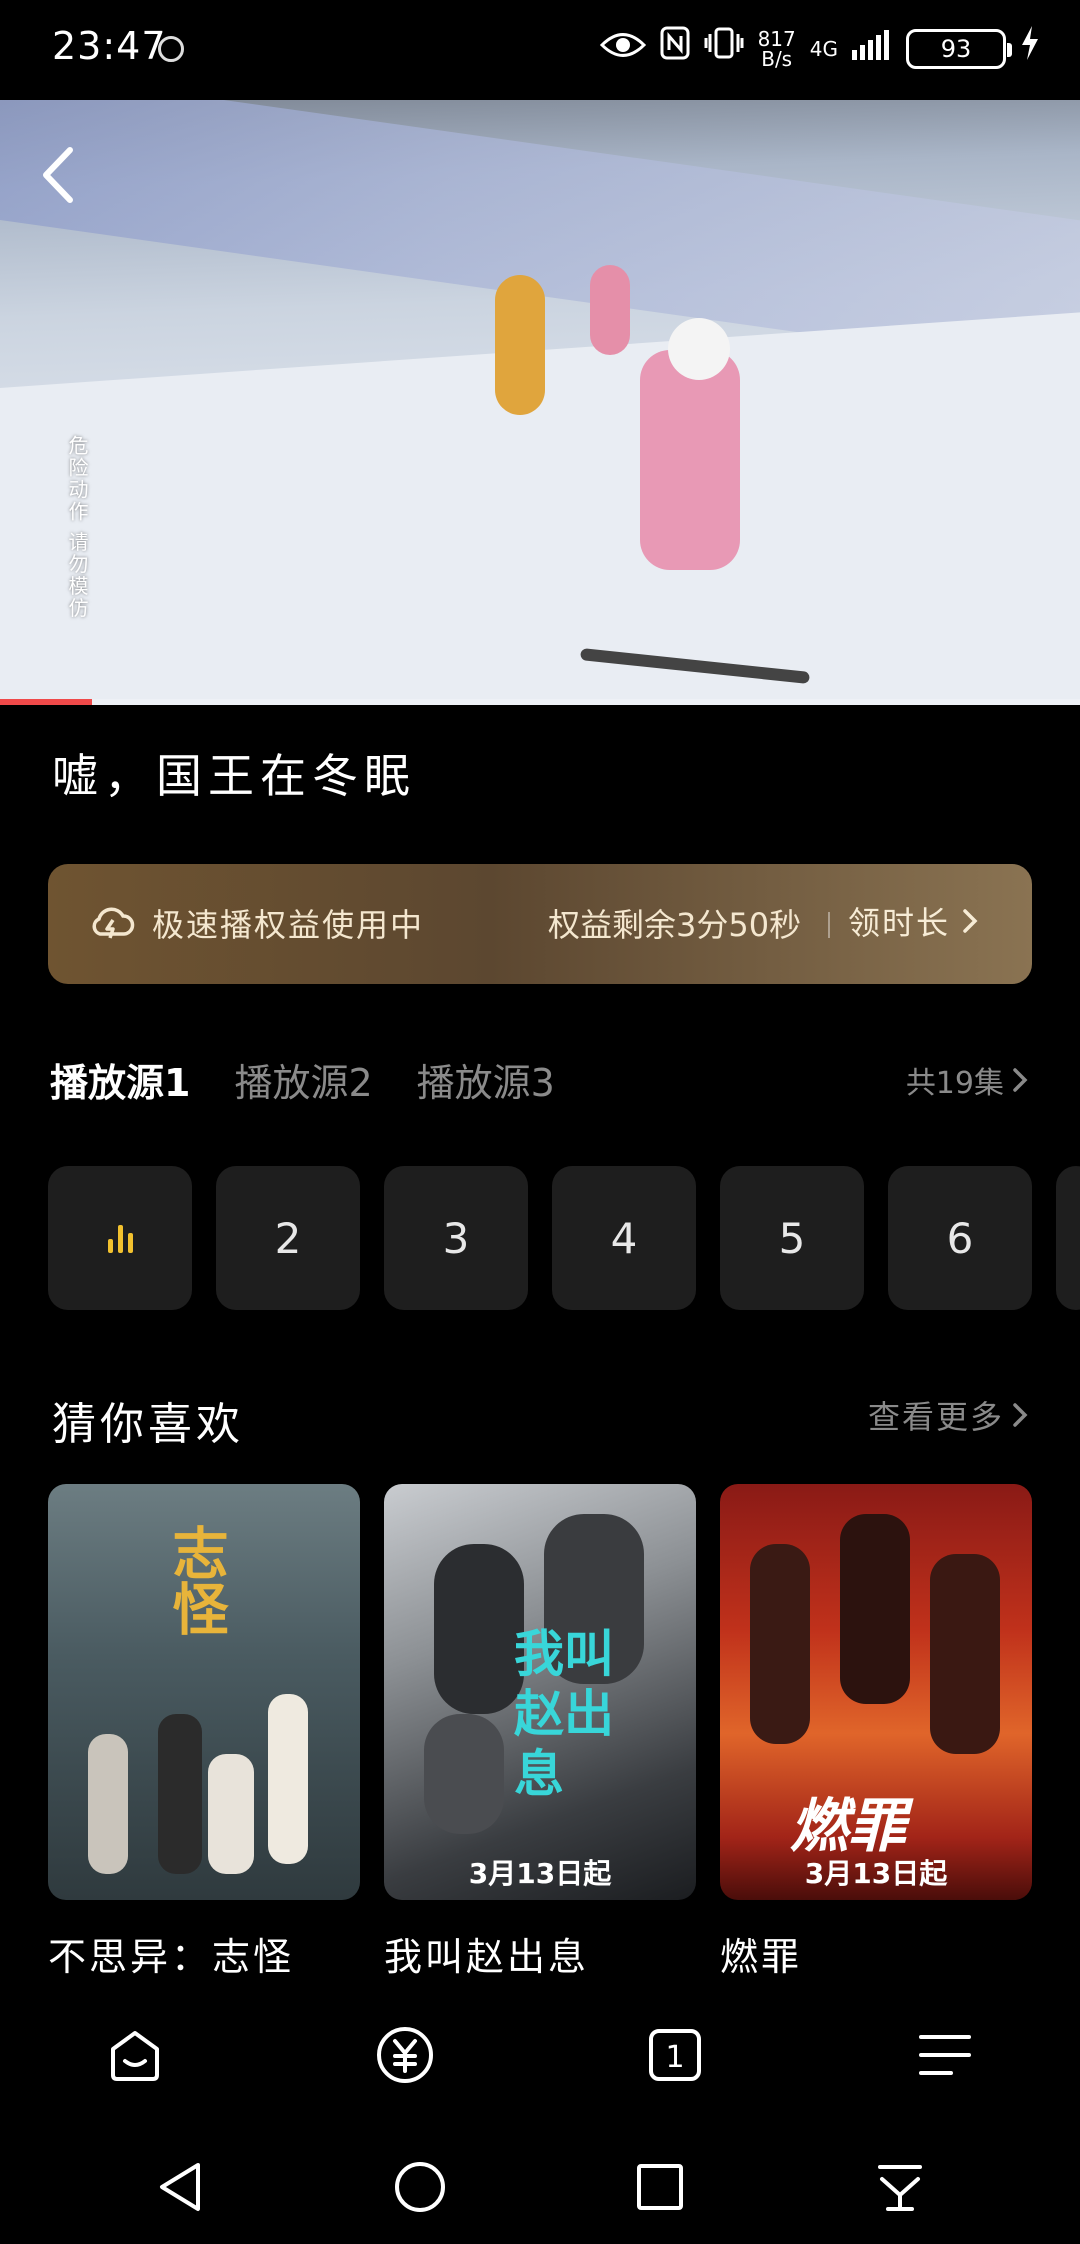  I want to click on episode-button-next, so click(1068, 1238).